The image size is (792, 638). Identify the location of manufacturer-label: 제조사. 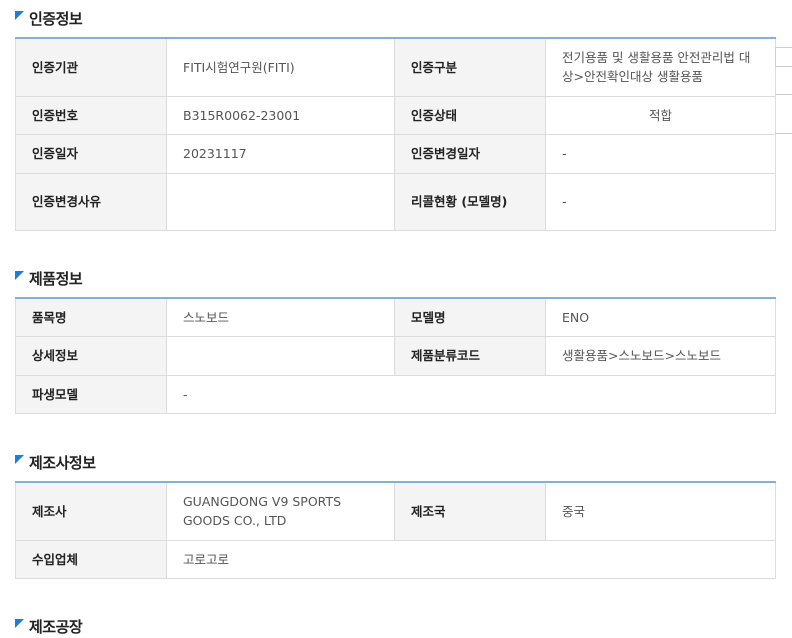
(91, 511).